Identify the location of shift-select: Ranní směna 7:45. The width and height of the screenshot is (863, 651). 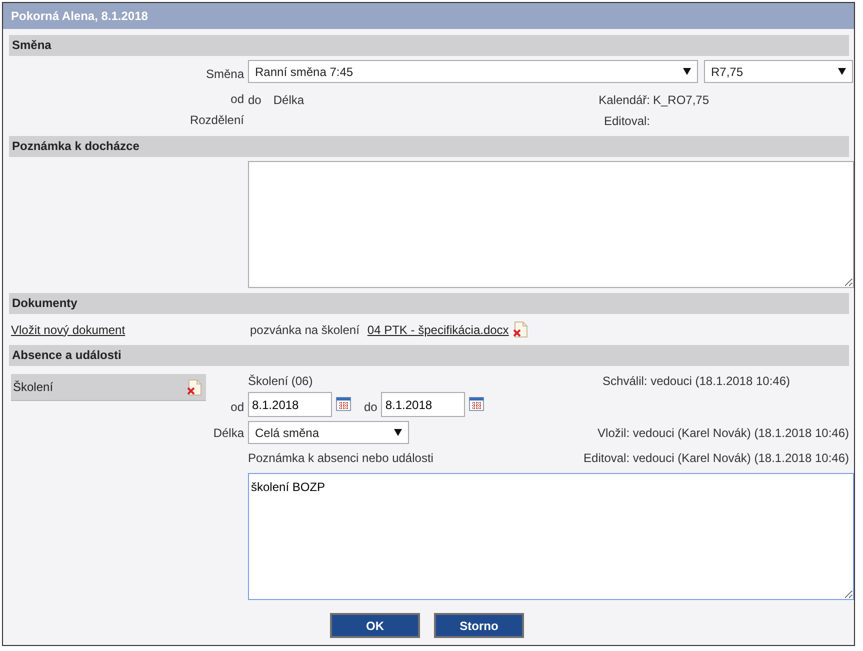
(473, 71).